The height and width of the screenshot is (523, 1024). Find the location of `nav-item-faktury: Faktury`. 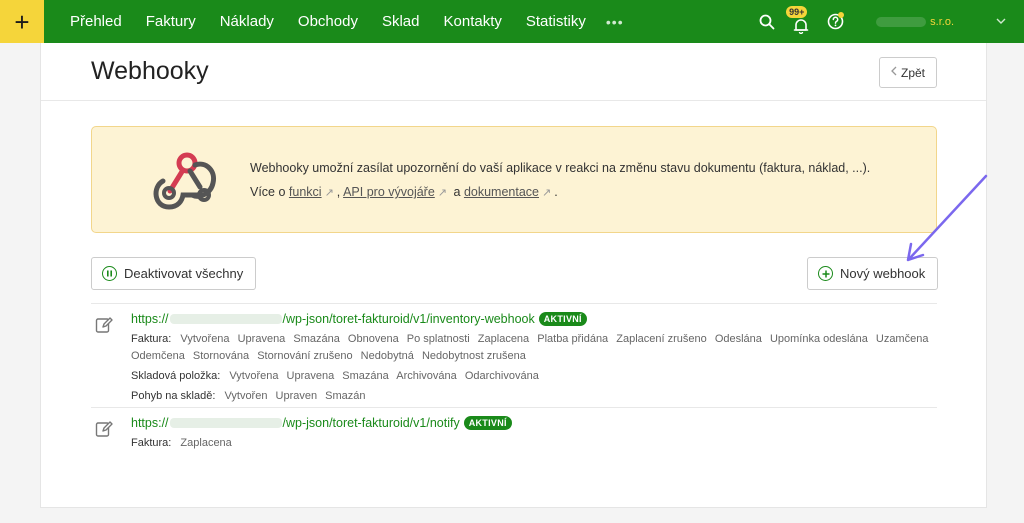

nav-item-faktury: Faktury is located at coordinates (171, 21).